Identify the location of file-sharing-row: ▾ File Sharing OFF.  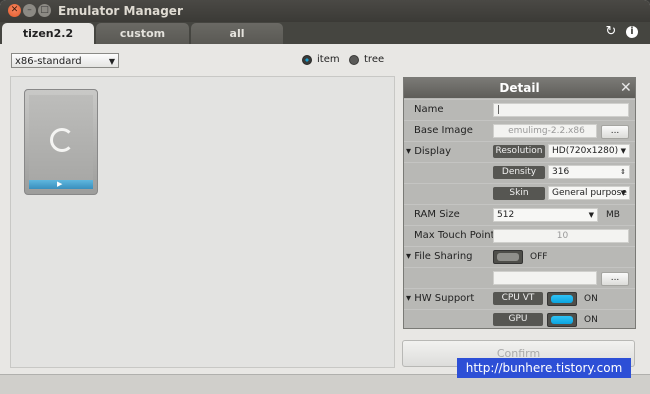
(519, 256).